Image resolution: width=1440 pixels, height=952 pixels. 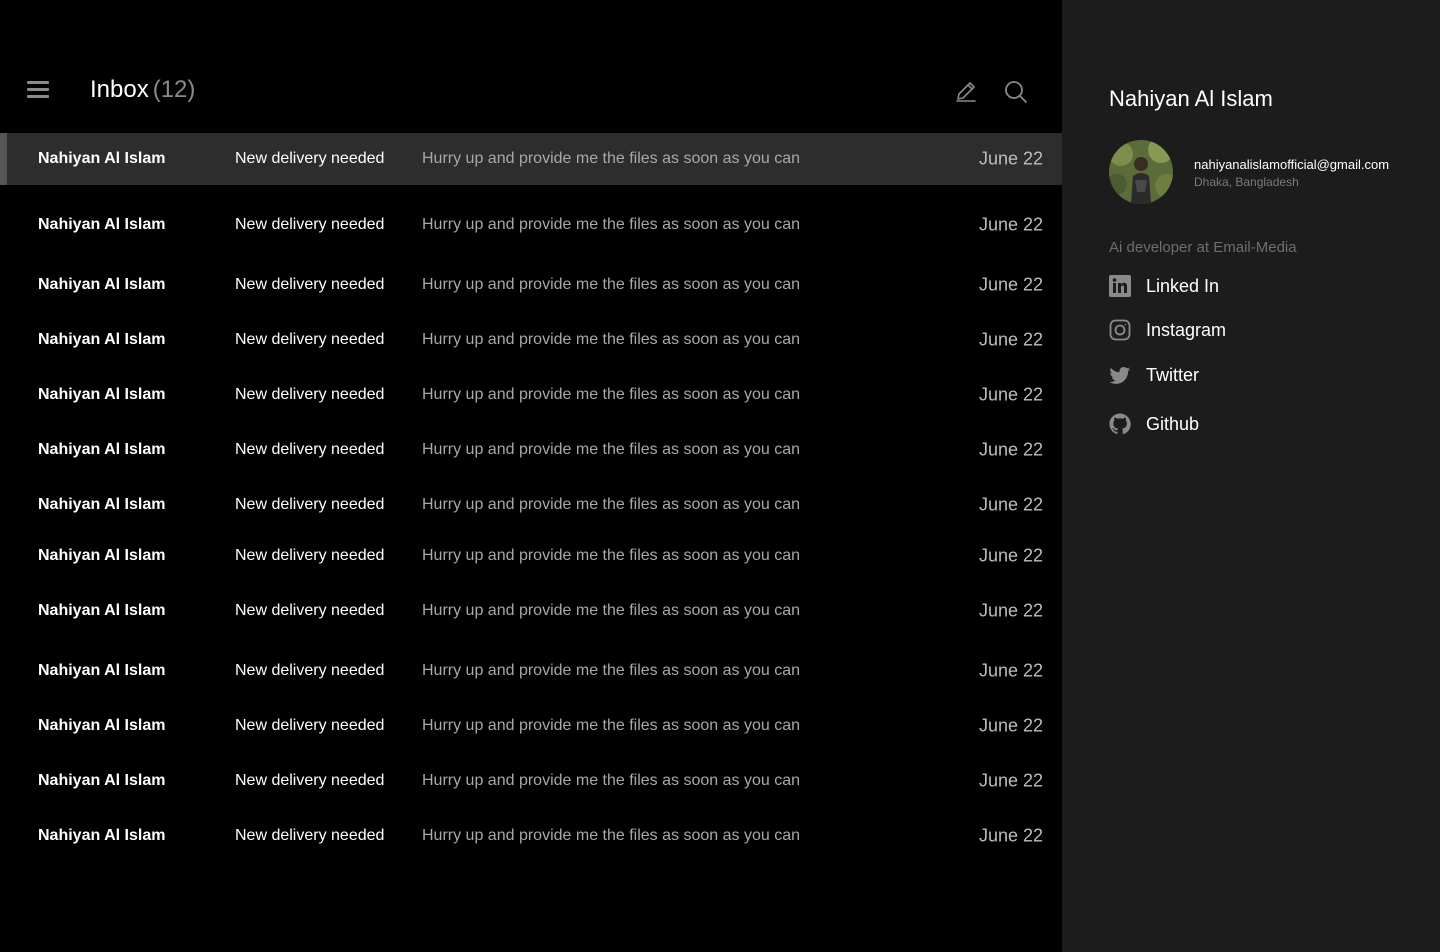 What do you see at coordinates (1120, 330) in the screenshot?
I see `instagram-icon` at bounding box center [1120, 330].